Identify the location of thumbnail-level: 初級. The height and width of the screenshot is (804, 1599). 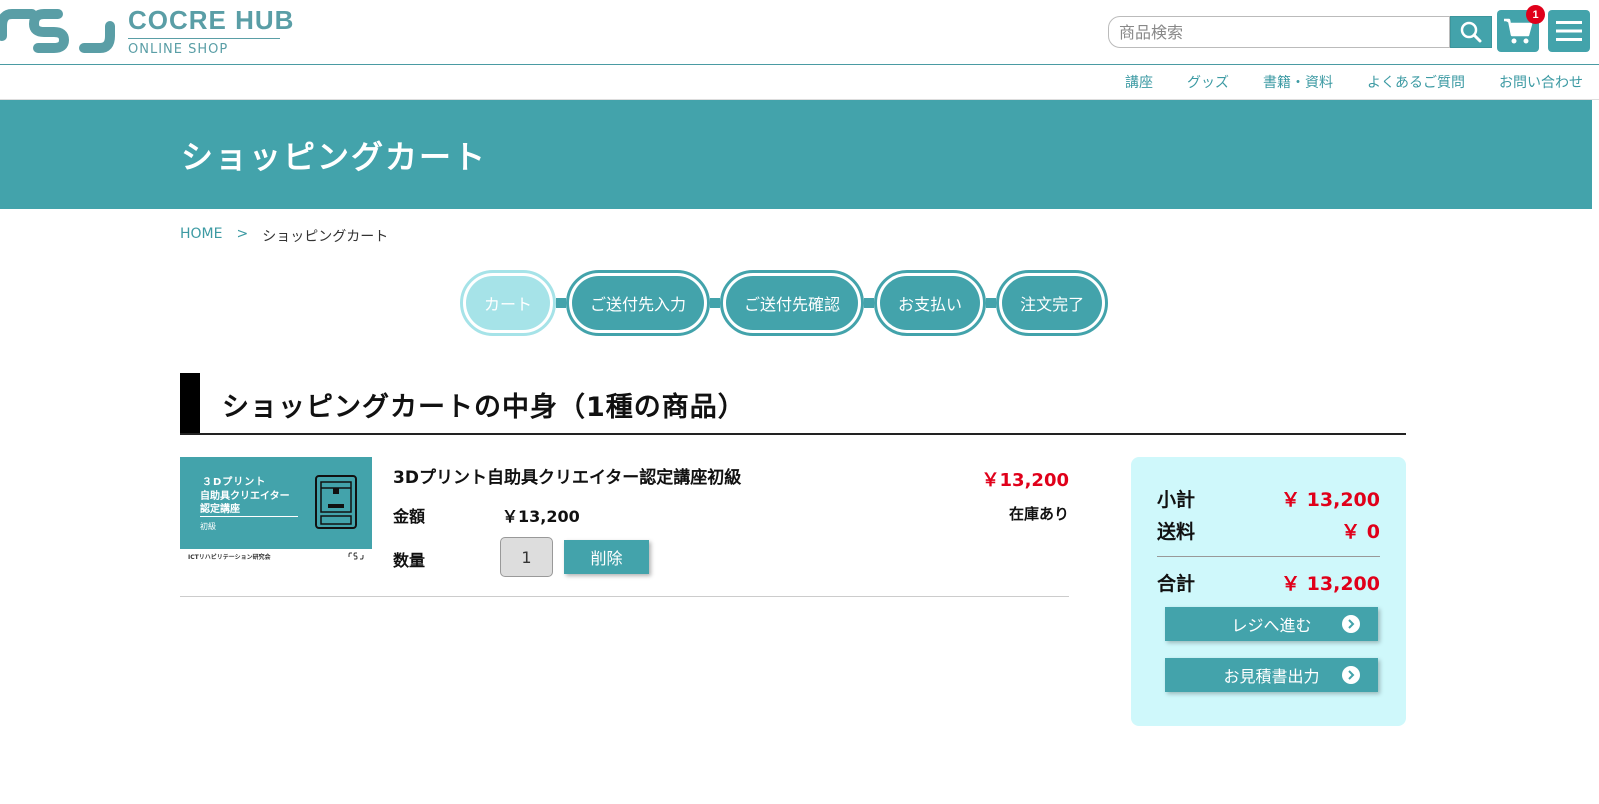
(208, 526).